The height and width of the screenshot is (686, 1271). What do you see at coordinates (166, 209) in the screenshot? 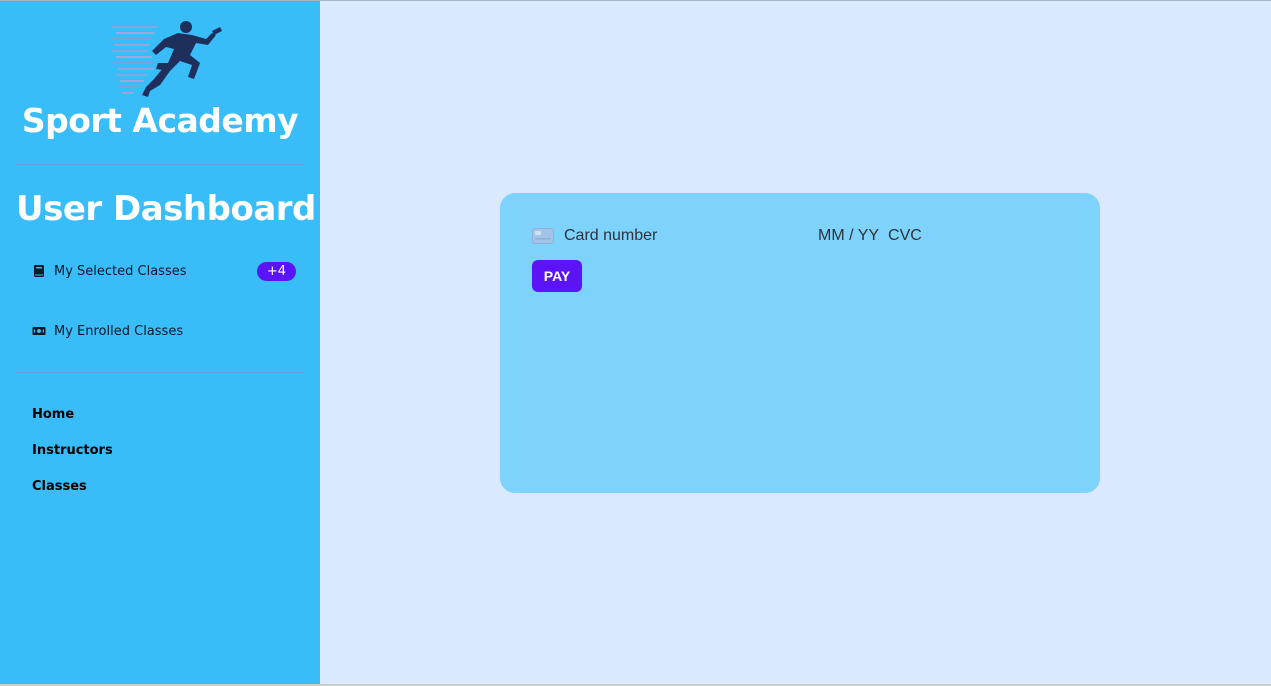
I see `dashboard-title: User Dashboard` at bounding box center [166, 209].